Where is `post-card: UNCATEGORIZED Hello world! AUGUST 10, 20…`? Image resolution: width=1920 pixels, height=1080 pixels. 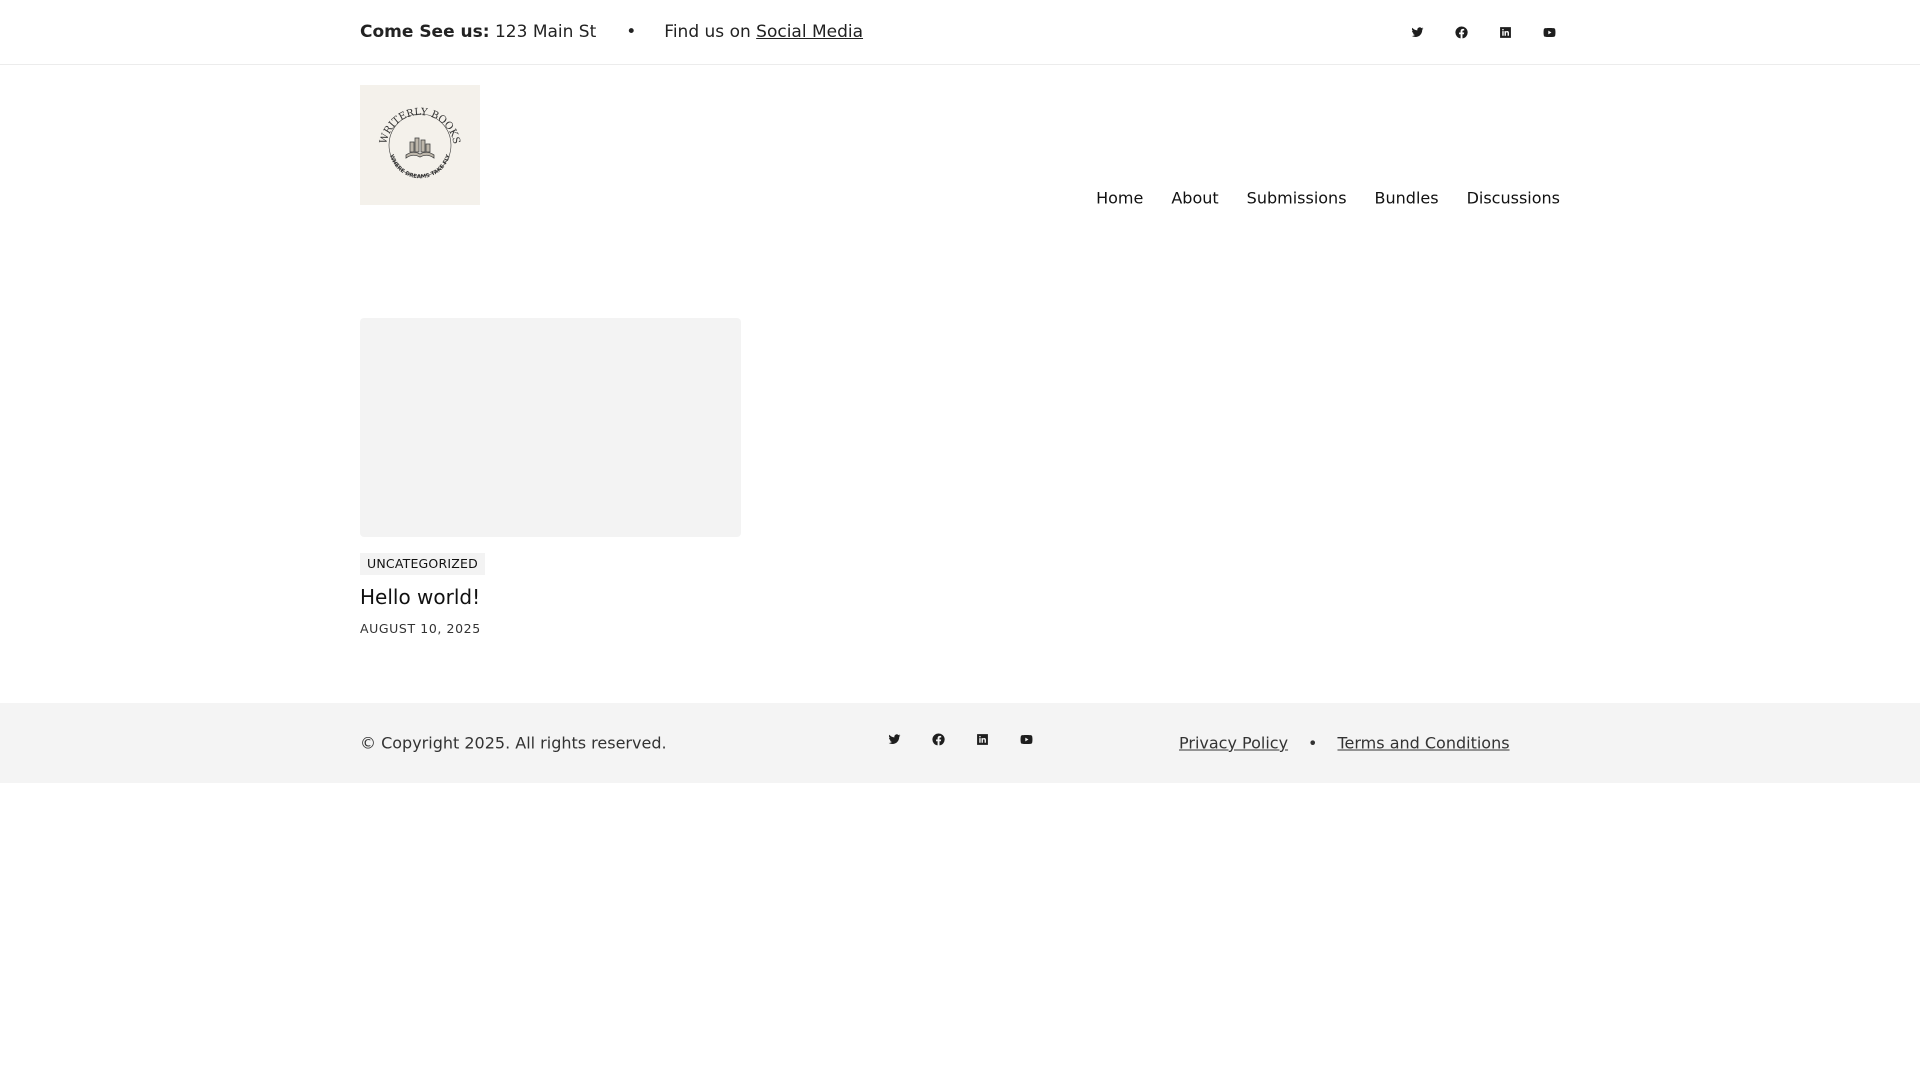
post-card: UNCATEGORIZED Hello world! AUGUST 10, 20… is located at coordinates (550, 477).